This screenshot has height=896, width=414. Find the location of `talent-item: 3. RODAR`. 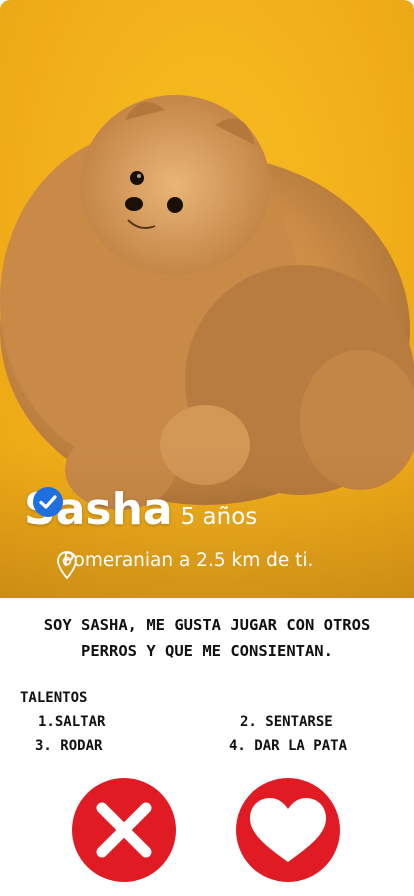

talent-item: 3. RODAR is located at coordinates (69, 746).